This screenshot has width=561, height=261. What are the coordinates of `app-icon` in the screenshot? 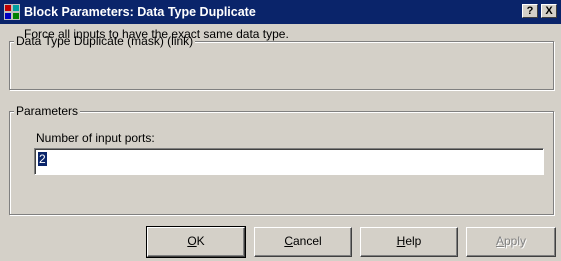 It's located at (12, 12).